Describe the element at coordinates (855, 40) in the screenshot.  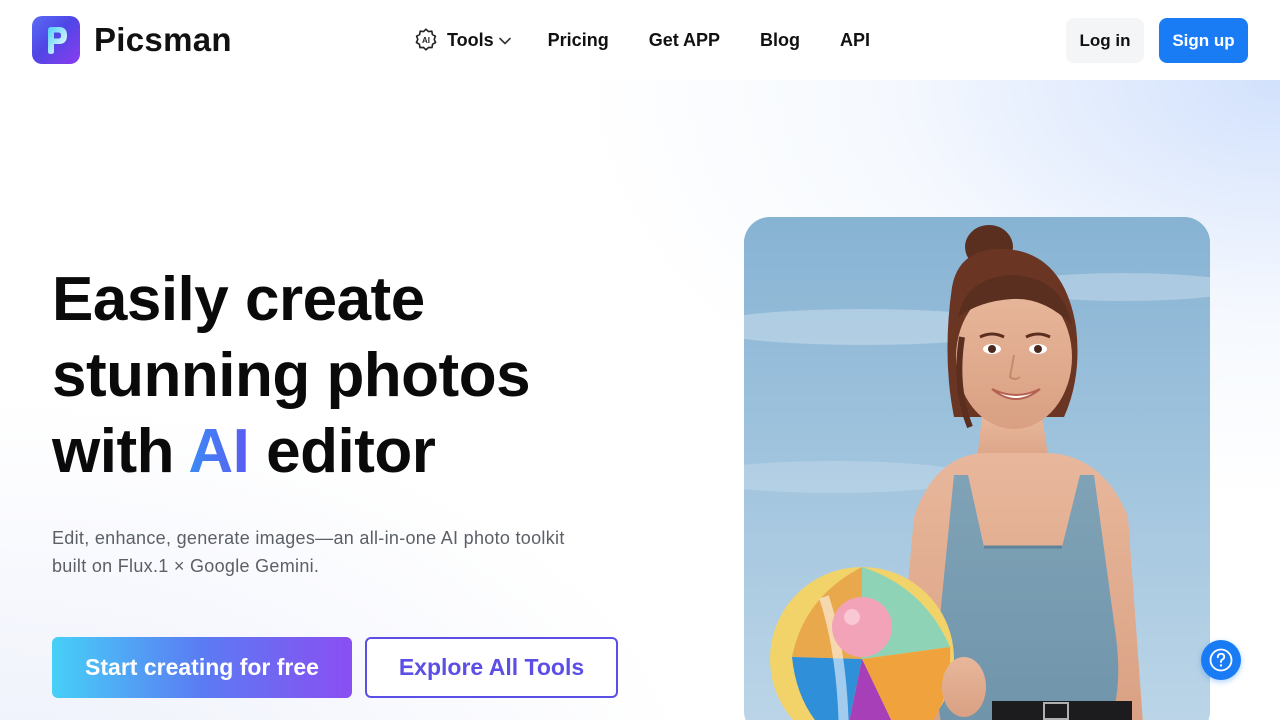
I see `nav-api: API` at that location.